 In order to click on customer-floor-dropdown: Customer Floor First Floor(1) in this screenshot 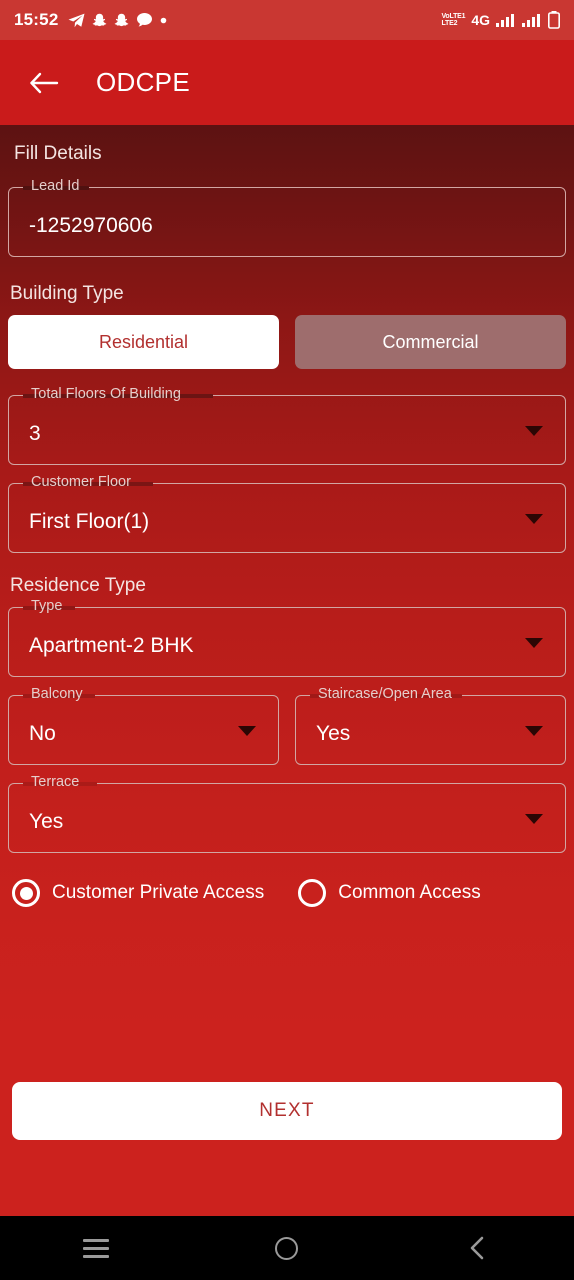, I will do `click(287, 513)`.